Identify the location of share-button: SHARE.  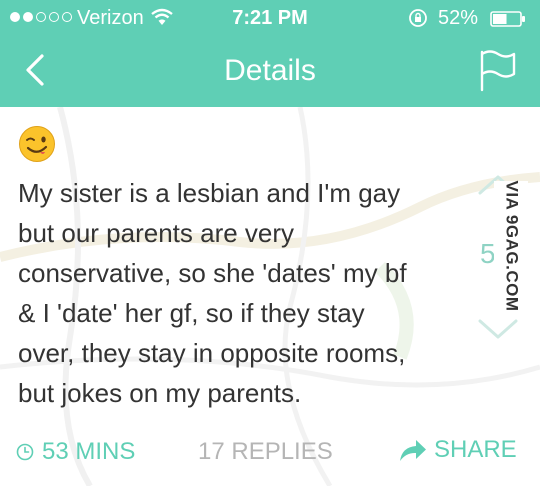
(457, 450).